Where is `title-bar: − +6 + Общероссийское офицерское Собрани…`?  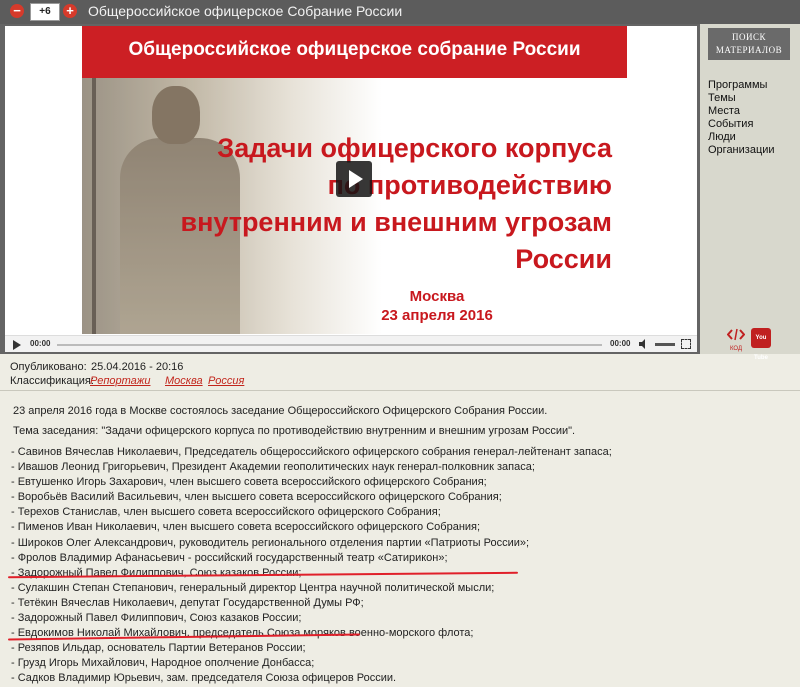 title-bar: − +6 + Общероссийское офицерское Собрани… is located at coordinates (400, 12).